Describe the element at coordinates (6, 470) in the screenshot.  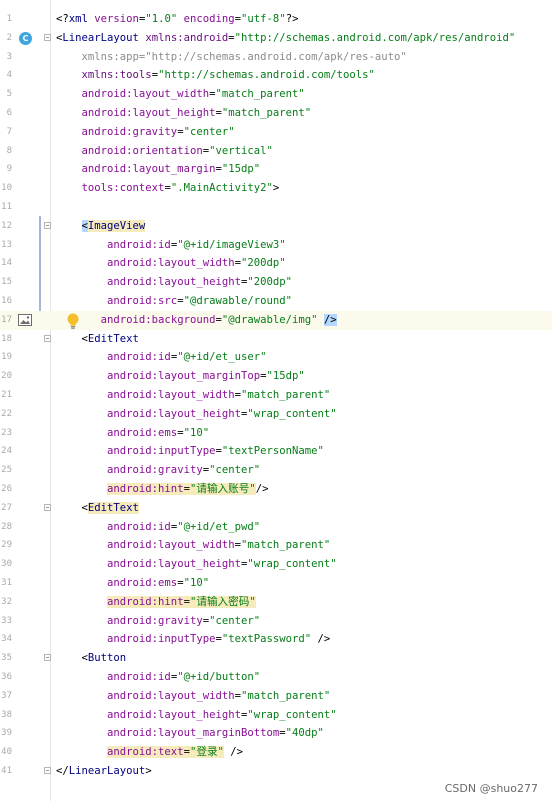
I see `line-number: 25` at that location.